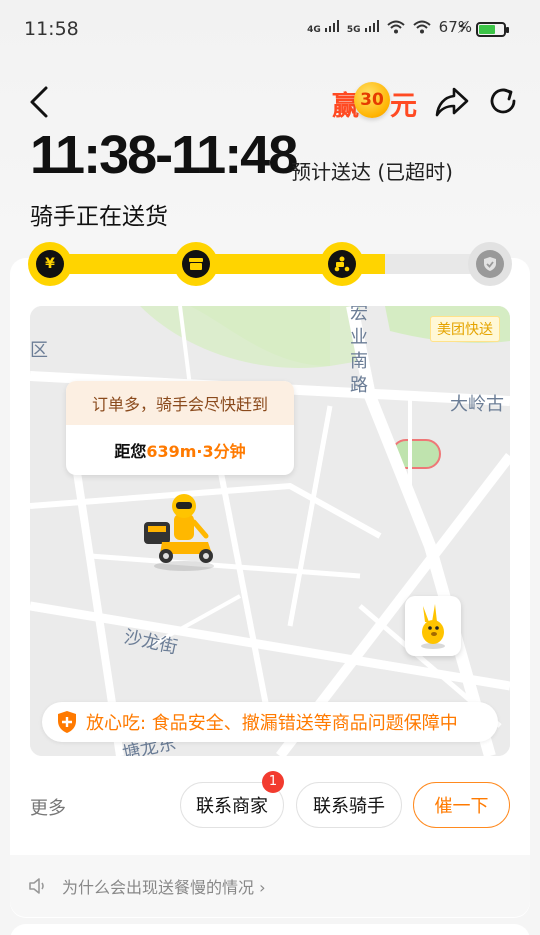 Image resolution: width=540 pixels, height=935 pixels. What do you see at coordinates (359, 385) in the screenshot?
I see `road-char: 路` at bounding box center [359, 385].